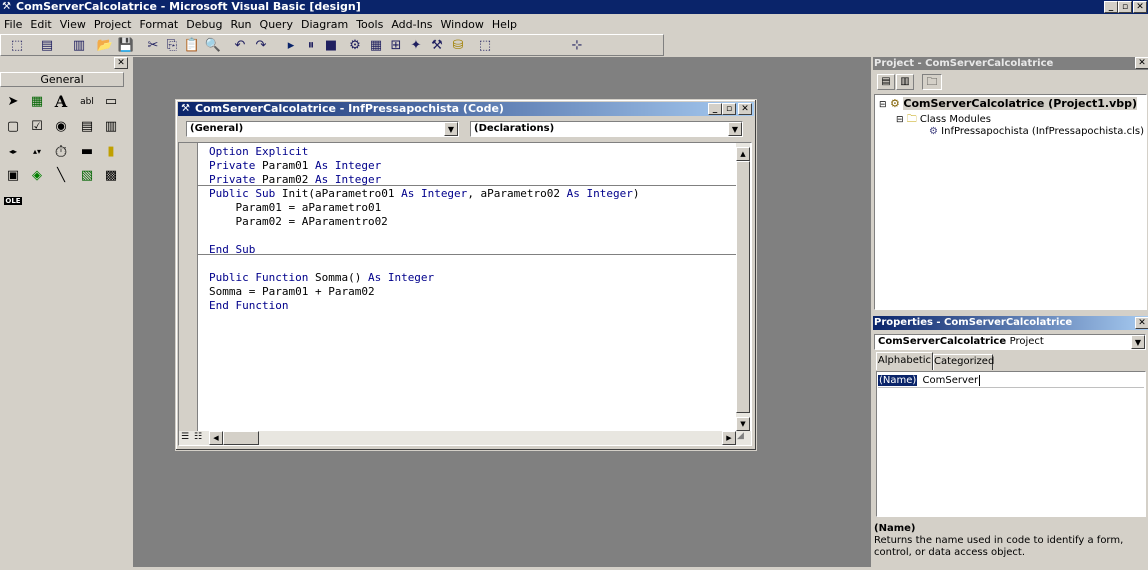  What do you see at coordinates (1010, 342) in the screenshot?
I see `object-selector-combo: ComServerCalcolatrice Project ▼` at bounding box center [1010, 342].